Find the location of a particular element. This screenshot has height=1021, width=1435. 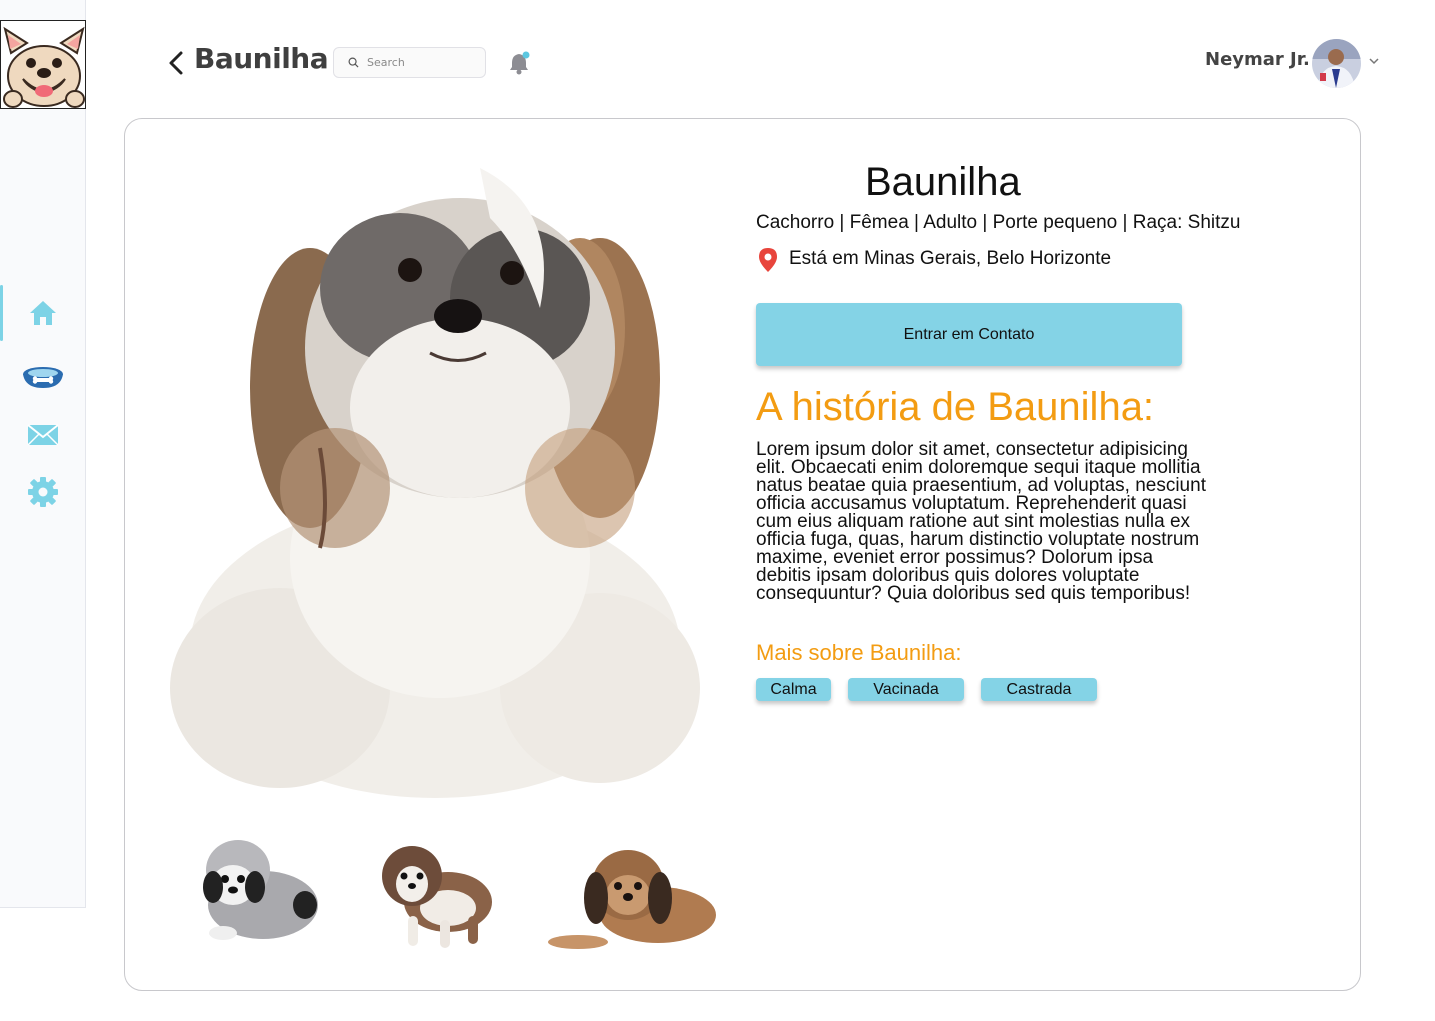

location-pin is located at coordinates (768, 260).